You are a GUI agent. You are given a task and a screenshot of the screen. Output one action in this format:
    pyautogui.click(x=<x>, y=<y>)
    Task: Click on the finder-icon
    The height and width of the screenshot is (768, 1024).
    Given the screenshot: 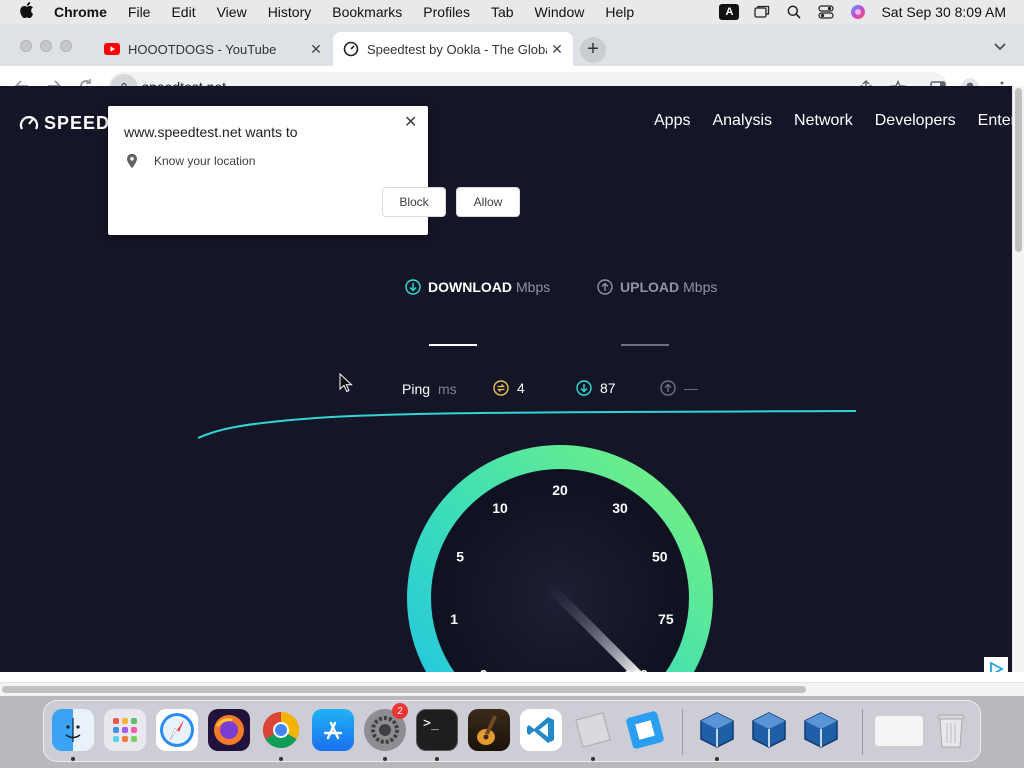 What is the action you would take?
    pyautogui.click(x=73, y=730)
    